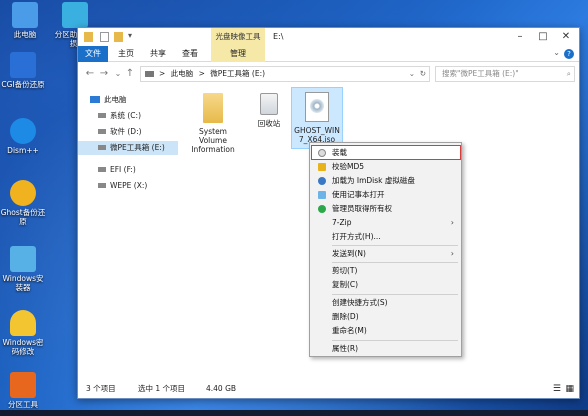 The width and height of the screenshot is (588, 416). I want to click on address-dropdown-icon: ⌄, so click(412, 74).